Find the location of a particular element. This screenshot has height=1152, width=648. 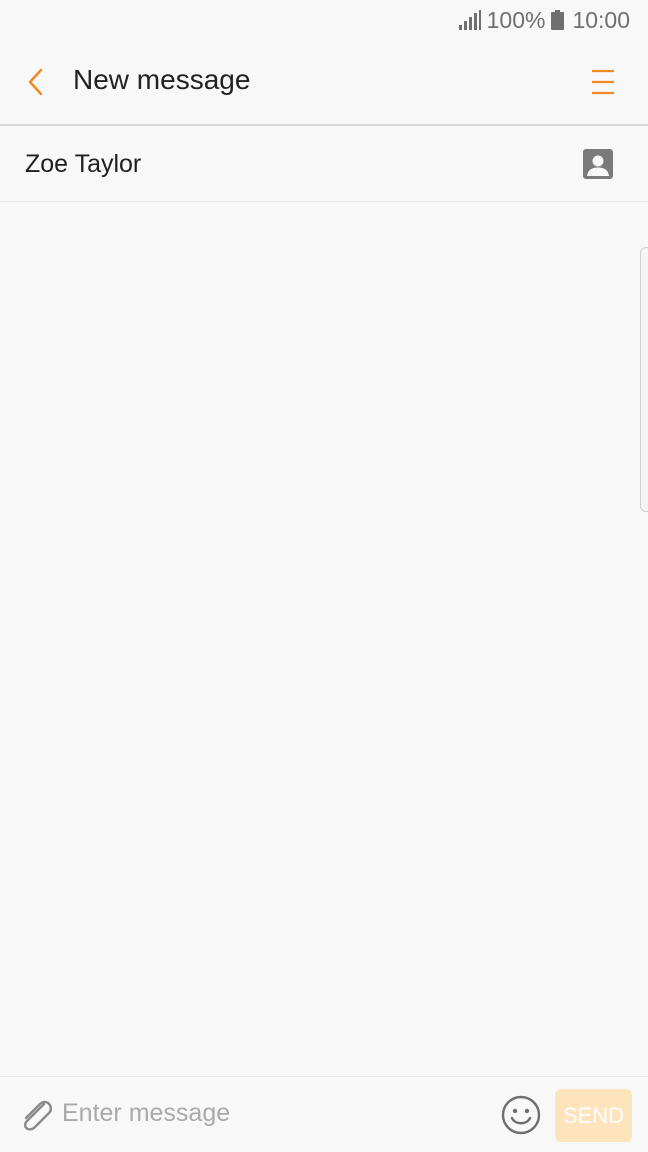

message-input is located at coordinates (272, 1113).